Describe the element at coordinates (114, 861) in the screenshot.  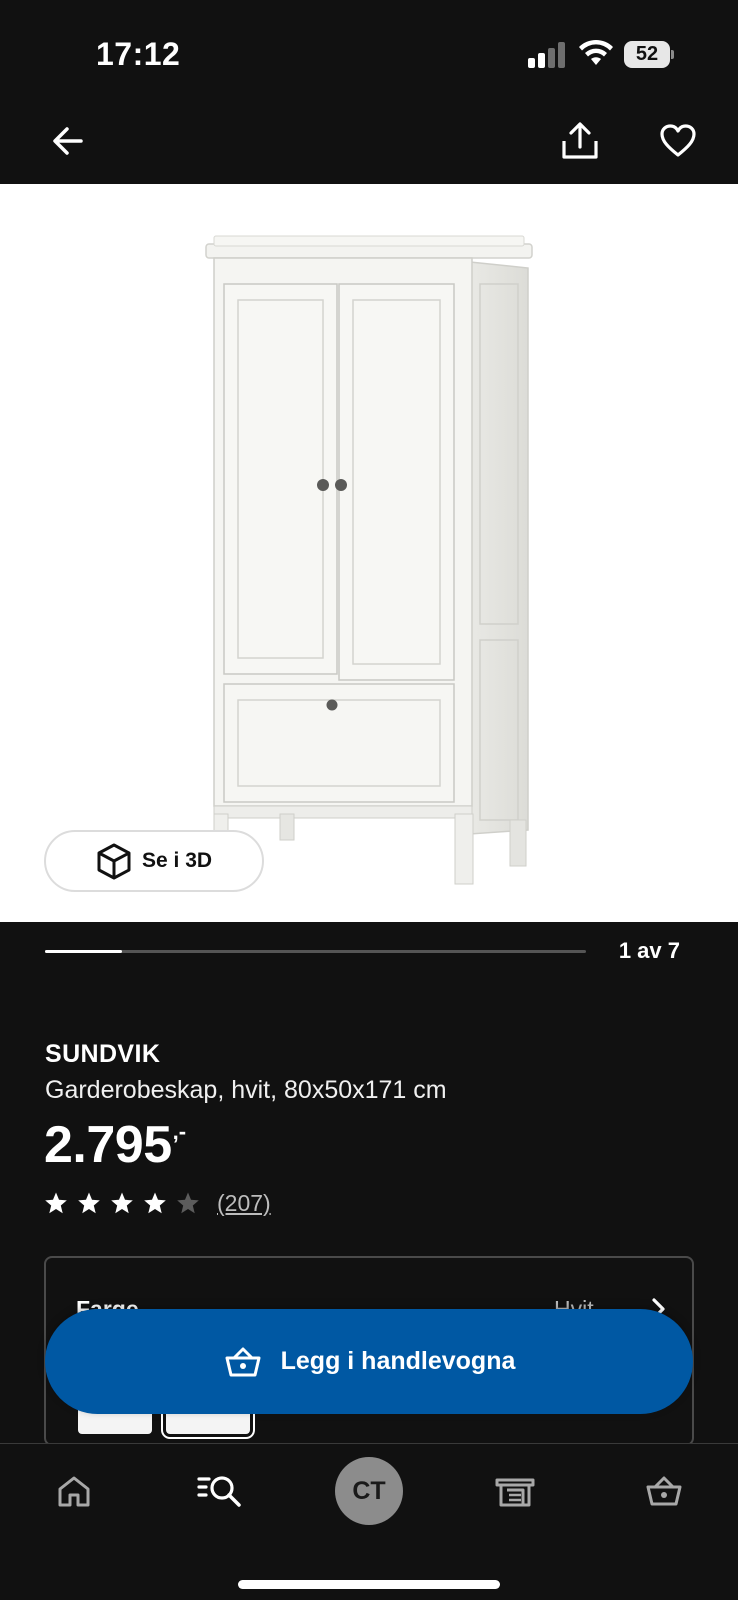
I see `cube-icon` at that location.